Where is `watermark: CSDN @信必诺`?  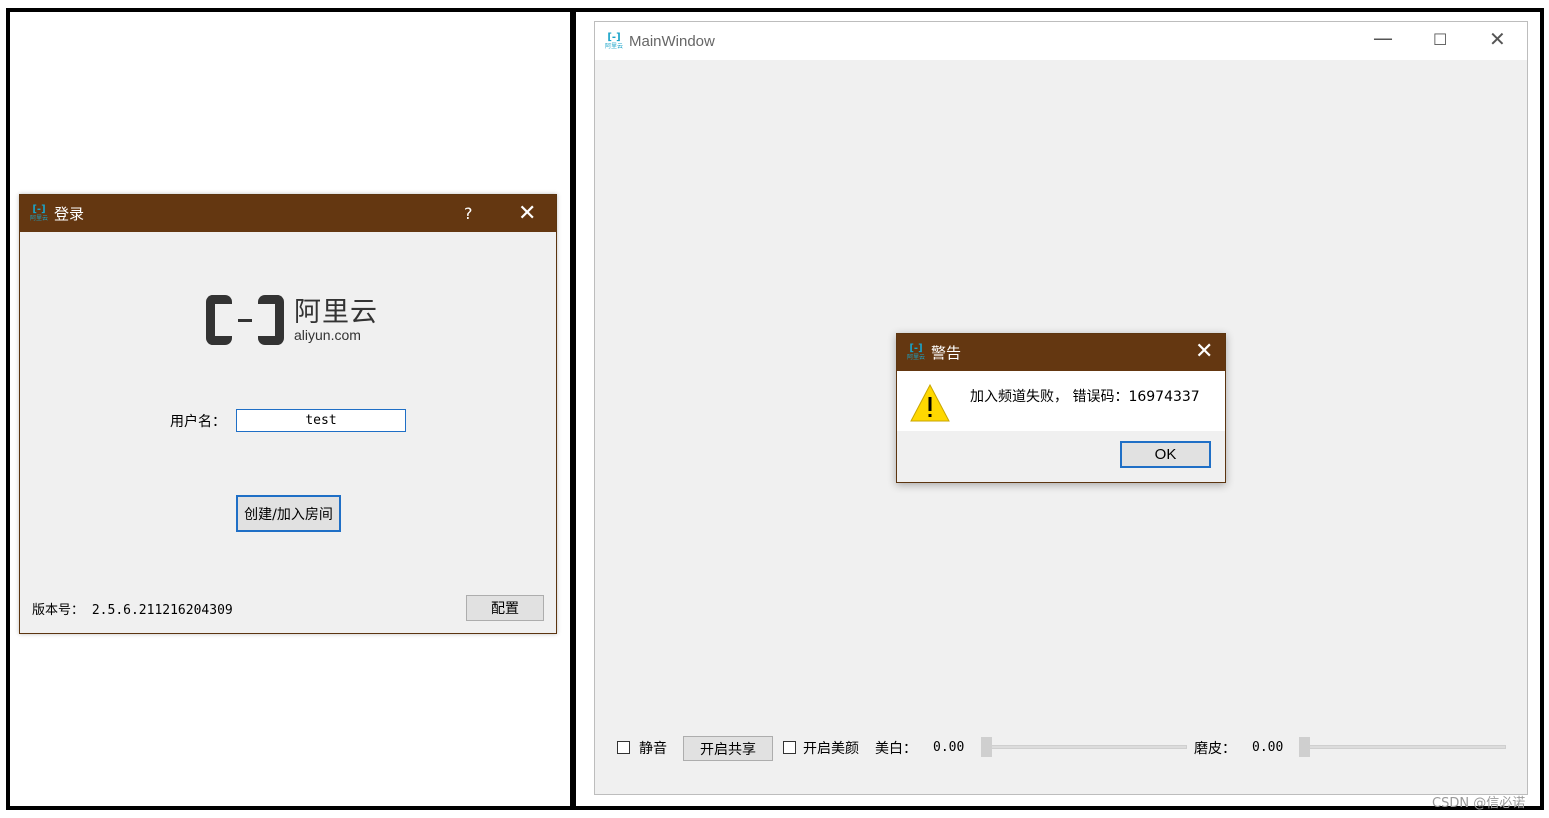 watermark: CSDN @信必诺 is located at coordinates (1479, 803).